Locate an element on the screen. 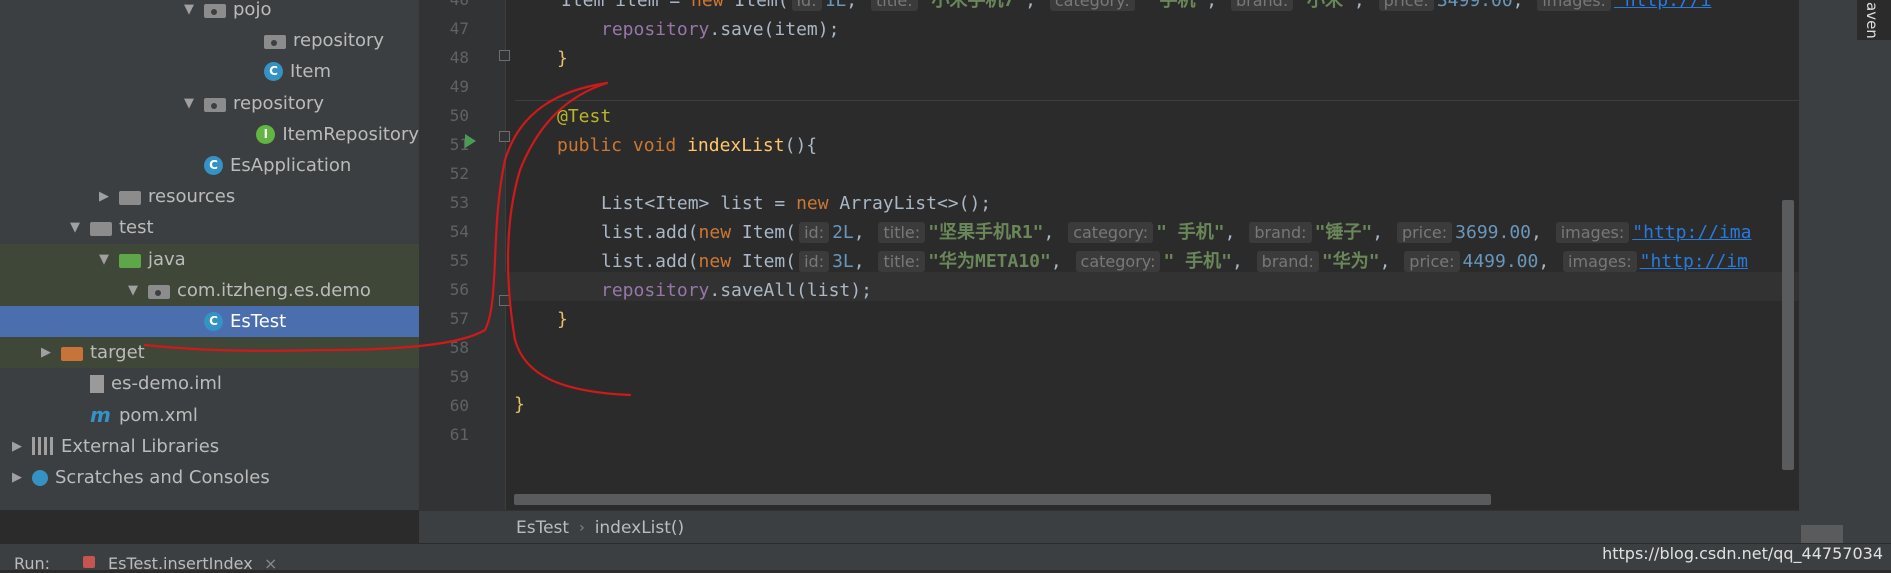 The height and width of the screenshot is (573, 1891). line-number: 47 is located at coordinates (459, 28).